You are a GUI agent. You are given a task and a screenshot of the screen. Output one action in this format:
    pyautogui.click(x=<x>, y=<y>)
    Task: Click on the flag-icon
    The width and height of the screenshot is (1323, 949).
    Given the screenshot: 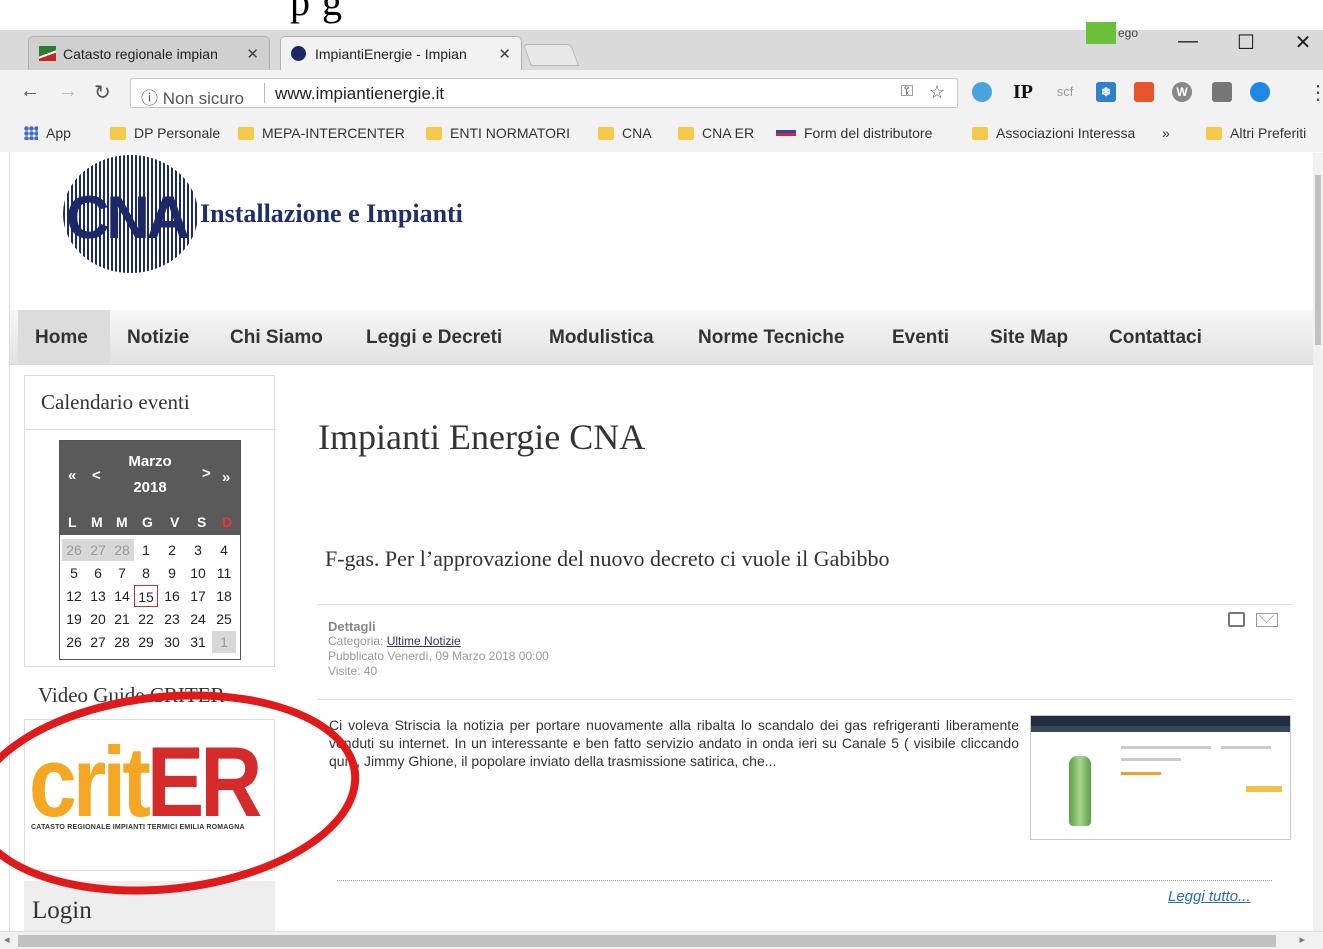 What is the action you would take?
    pyautogui.click(x=47, y=53)
    